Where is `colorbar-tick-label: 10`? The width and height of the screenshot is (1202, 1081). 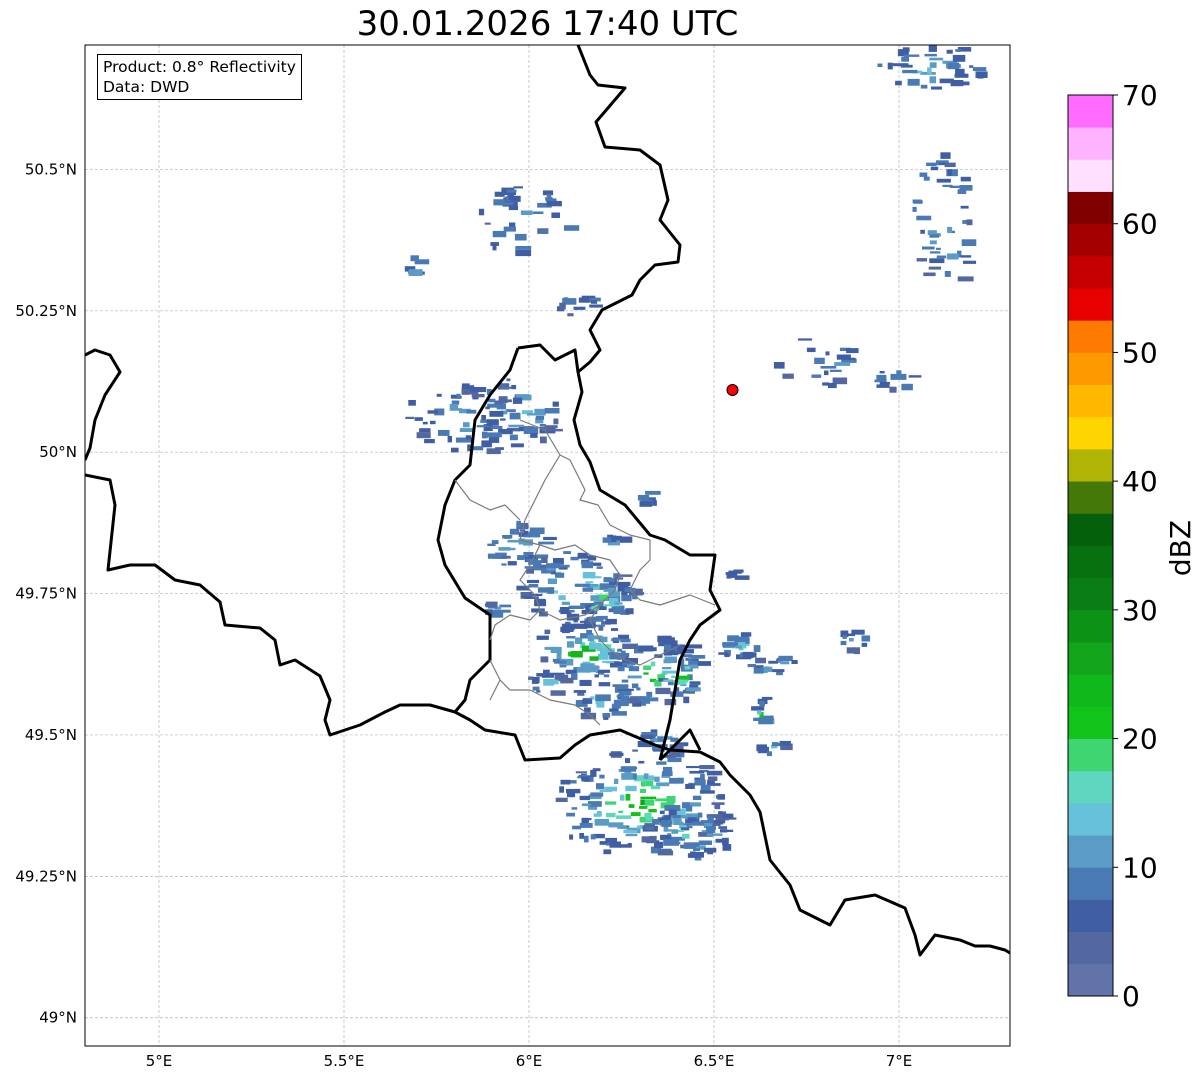 colorbar-tick-label: 10 is located at coordinates (1140, 867).